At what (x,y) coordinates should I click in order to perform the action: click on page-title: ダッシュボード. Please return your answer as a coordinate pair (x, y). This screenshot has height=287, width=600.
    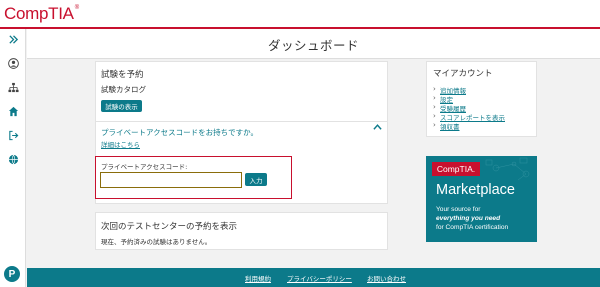
    Looking at the image, I should click on (313, 45).